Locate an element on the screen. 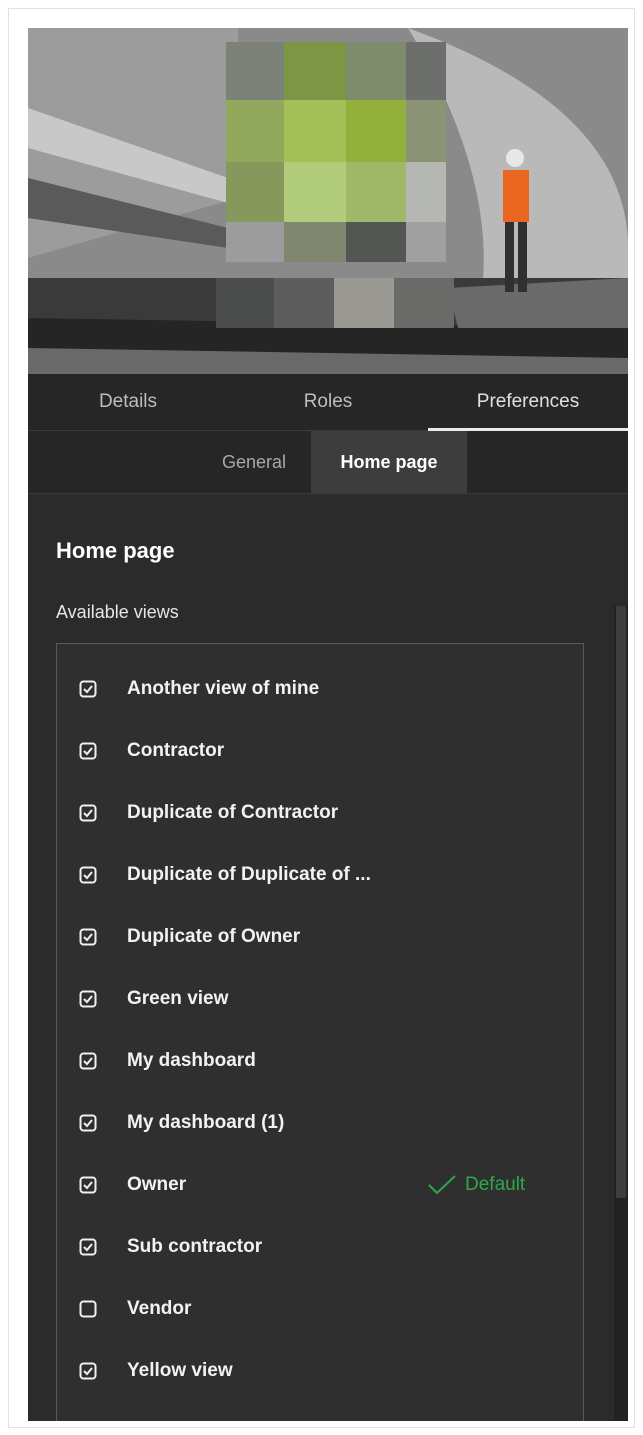 The image size is (643, 1435). list-item: Duplicate of Contractor is located at coordinates (320, 813).